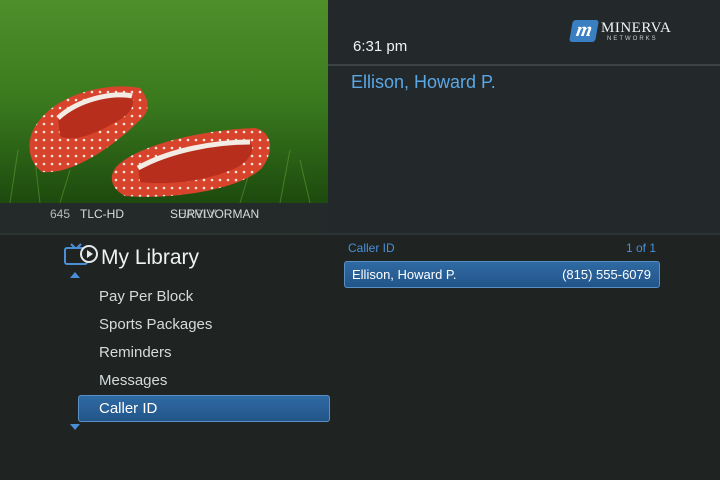  Describe the element at coordinates (641, 248) in the screenshot. I see `page-indicator: 1 of 1` at that location.